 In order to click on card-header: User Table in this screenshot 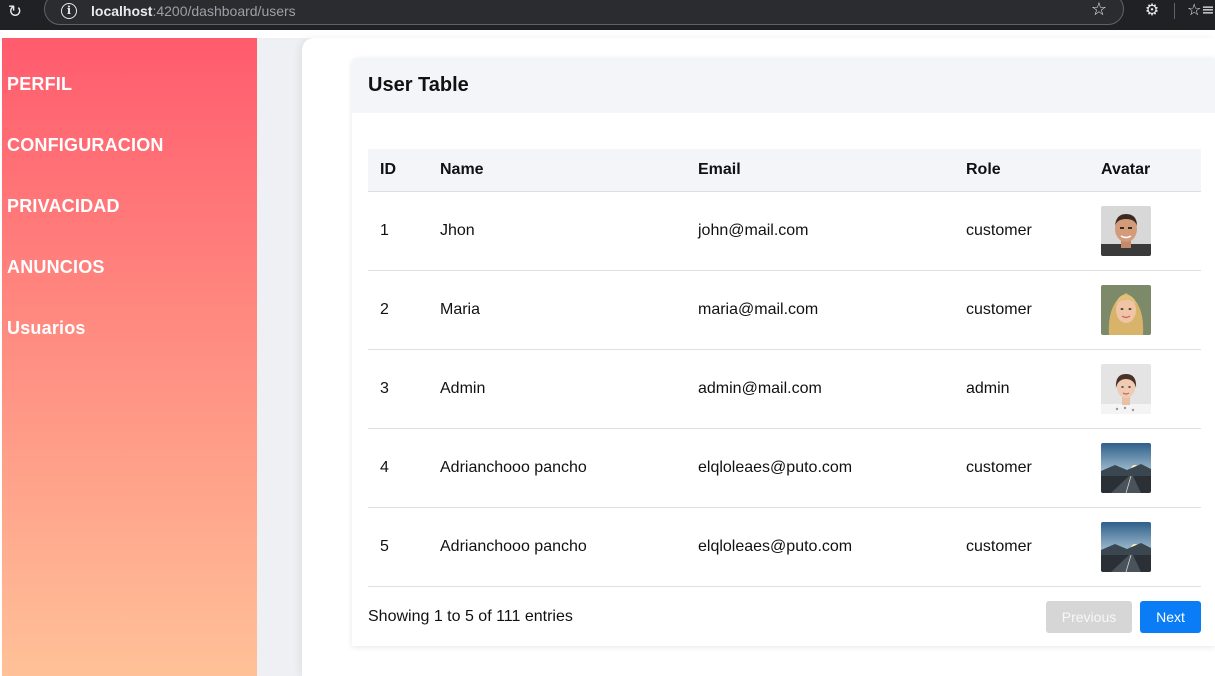, I will do `click(783, 85)`.